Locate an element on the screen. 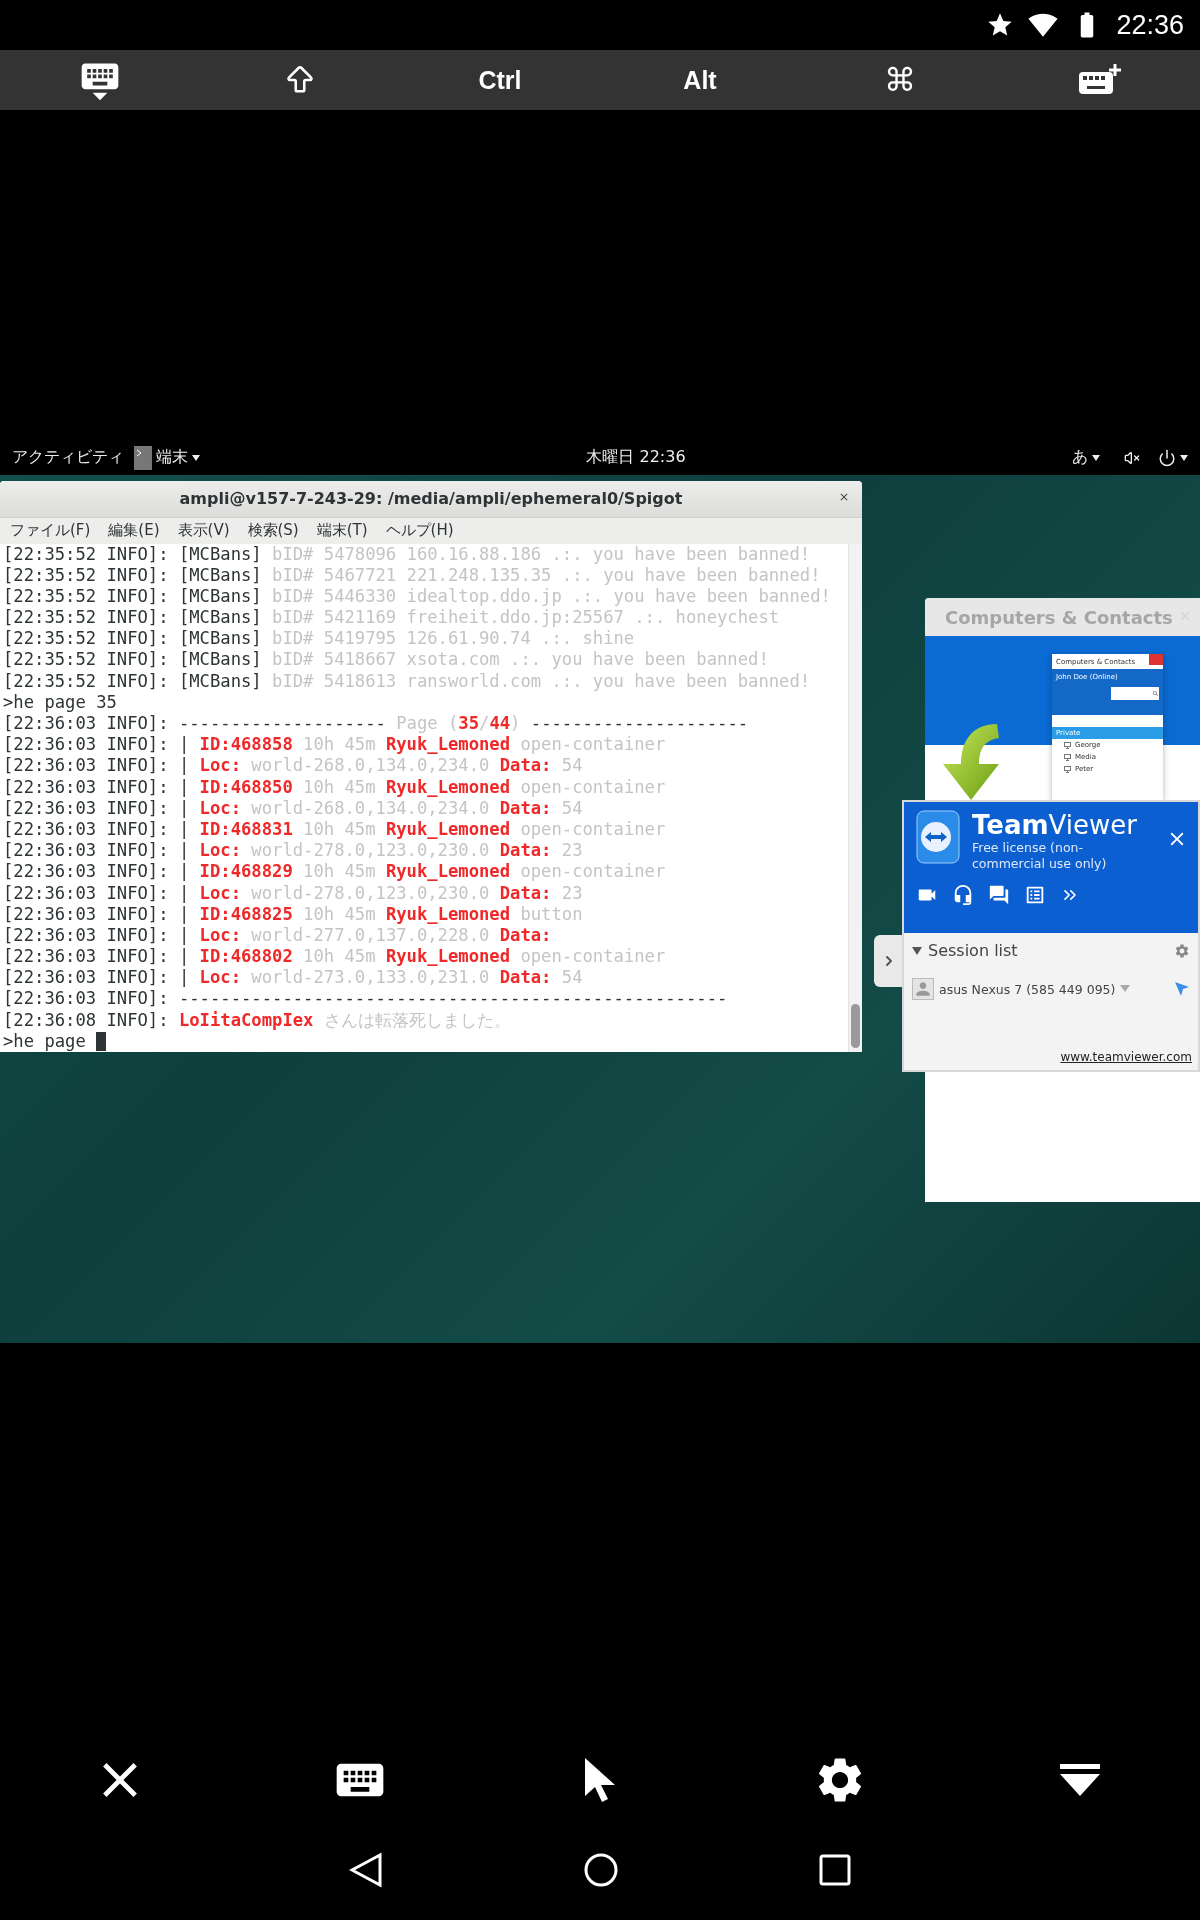  menu-item: 端末(T) is located at coordinates (342, 531).